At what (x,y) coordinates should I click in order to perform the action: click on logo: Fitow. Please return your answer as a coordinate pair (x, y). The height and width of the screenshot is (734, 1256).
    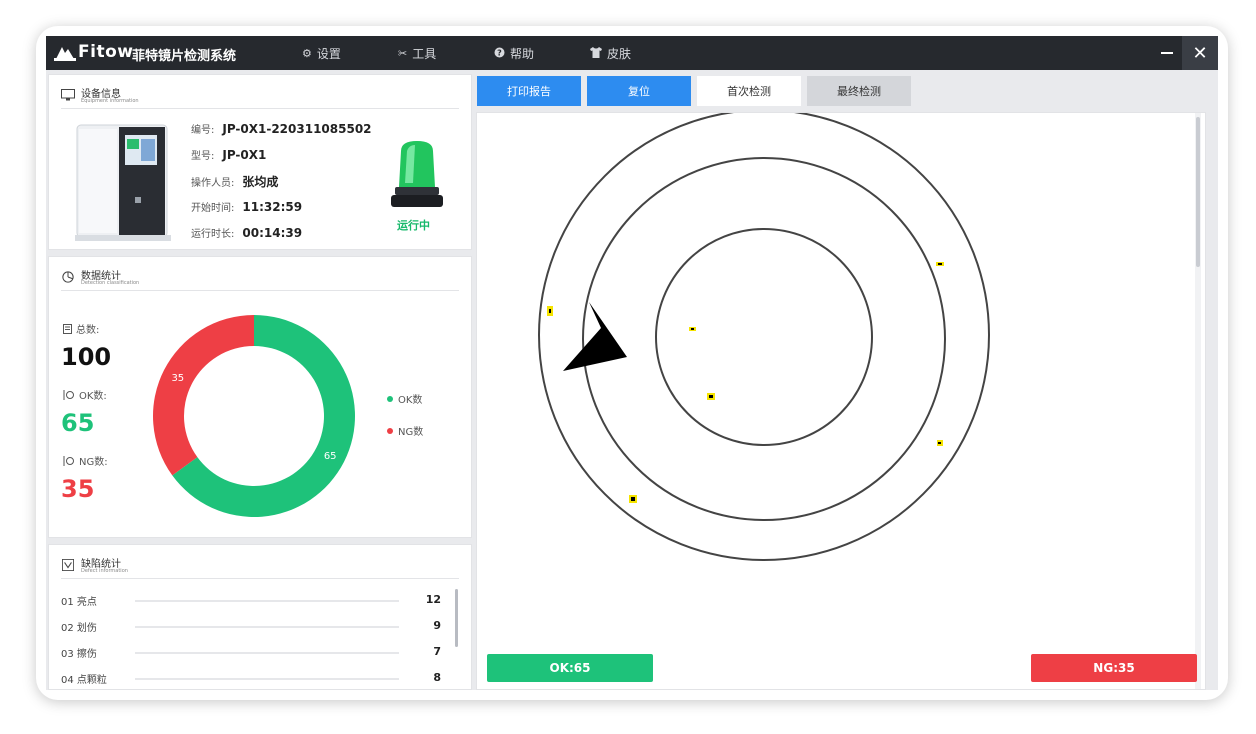
    Looking at the image, I should click on (93, 52).